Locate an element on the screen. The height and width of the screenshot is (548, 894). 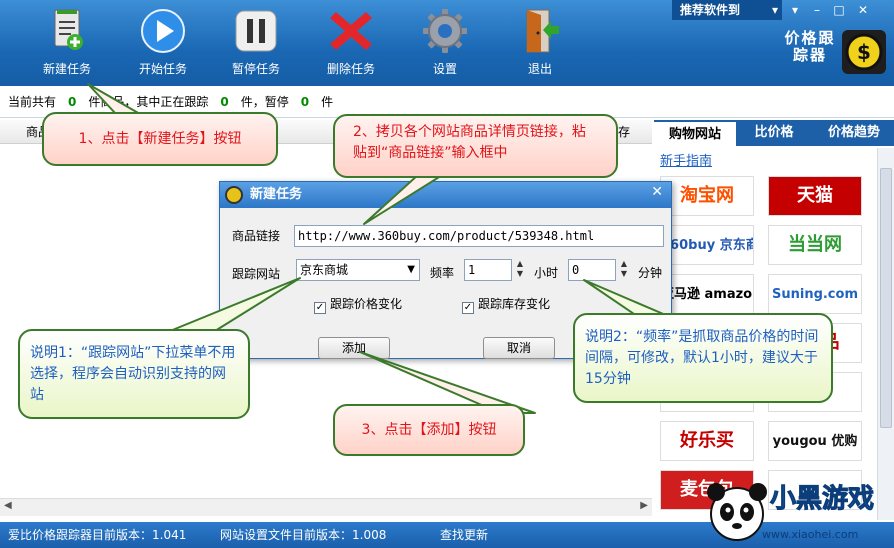
recommend-label: 推荐软件到 is located at coordinates (710, 10).